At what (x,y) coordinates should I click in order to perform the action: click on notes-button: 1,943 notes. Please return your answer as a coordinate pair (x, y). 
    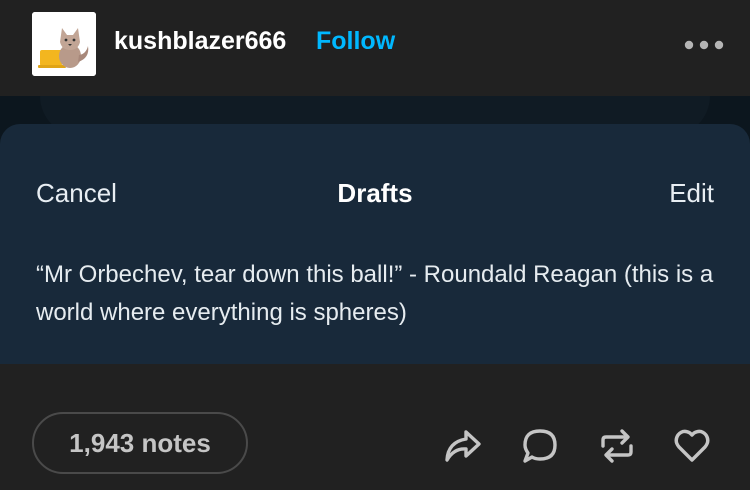
    Looking at the image, I should click on (140, 443).